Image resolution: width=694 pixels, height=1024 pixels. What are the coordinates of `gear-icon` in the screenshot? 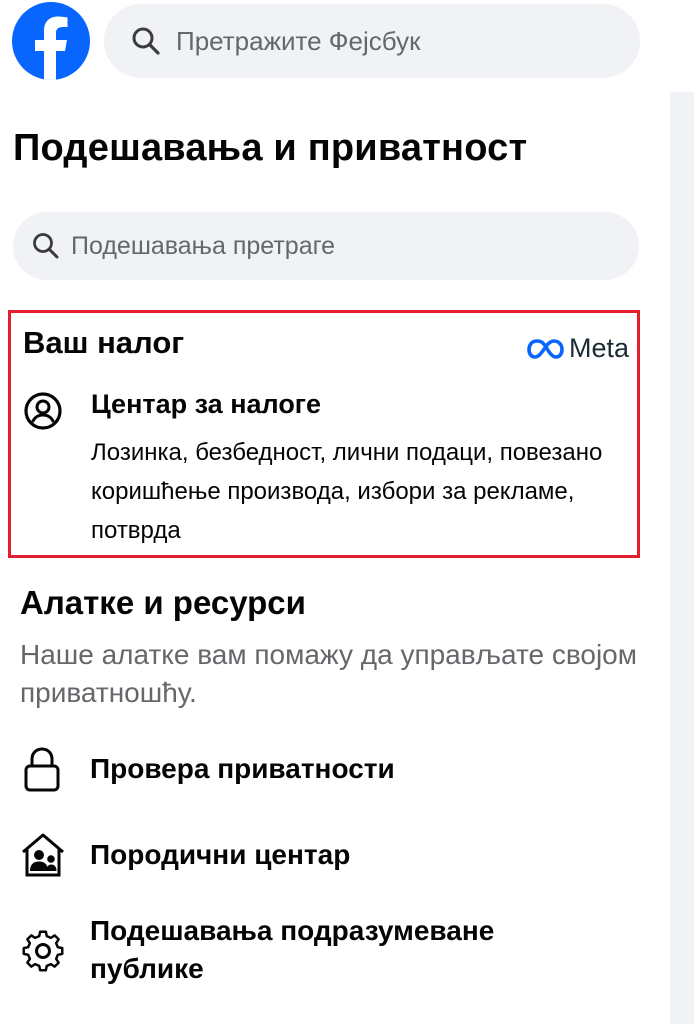 It's located at (43, 951).